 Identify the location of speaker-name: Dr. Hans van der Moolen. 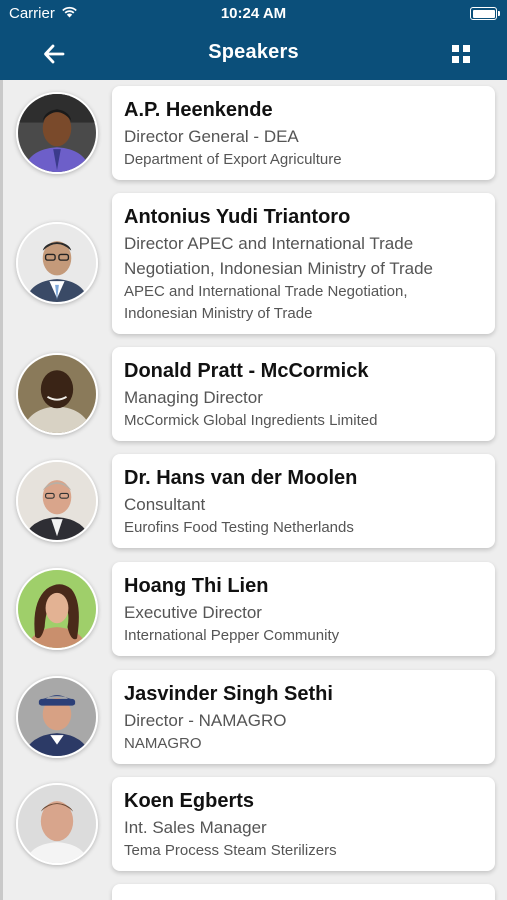
(241, 478).